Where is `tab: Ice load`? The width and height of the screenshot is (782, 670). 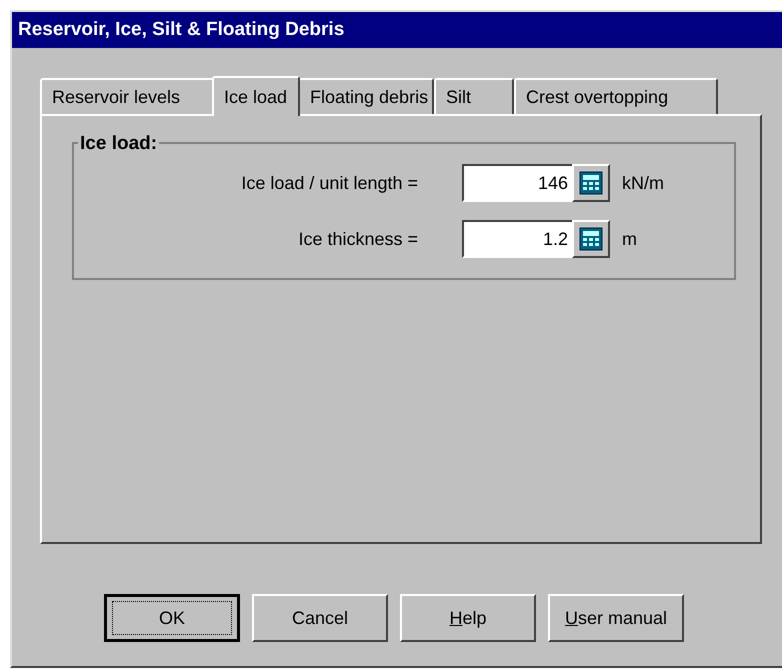 tab: Ice load is located at coordinates (256, 96).